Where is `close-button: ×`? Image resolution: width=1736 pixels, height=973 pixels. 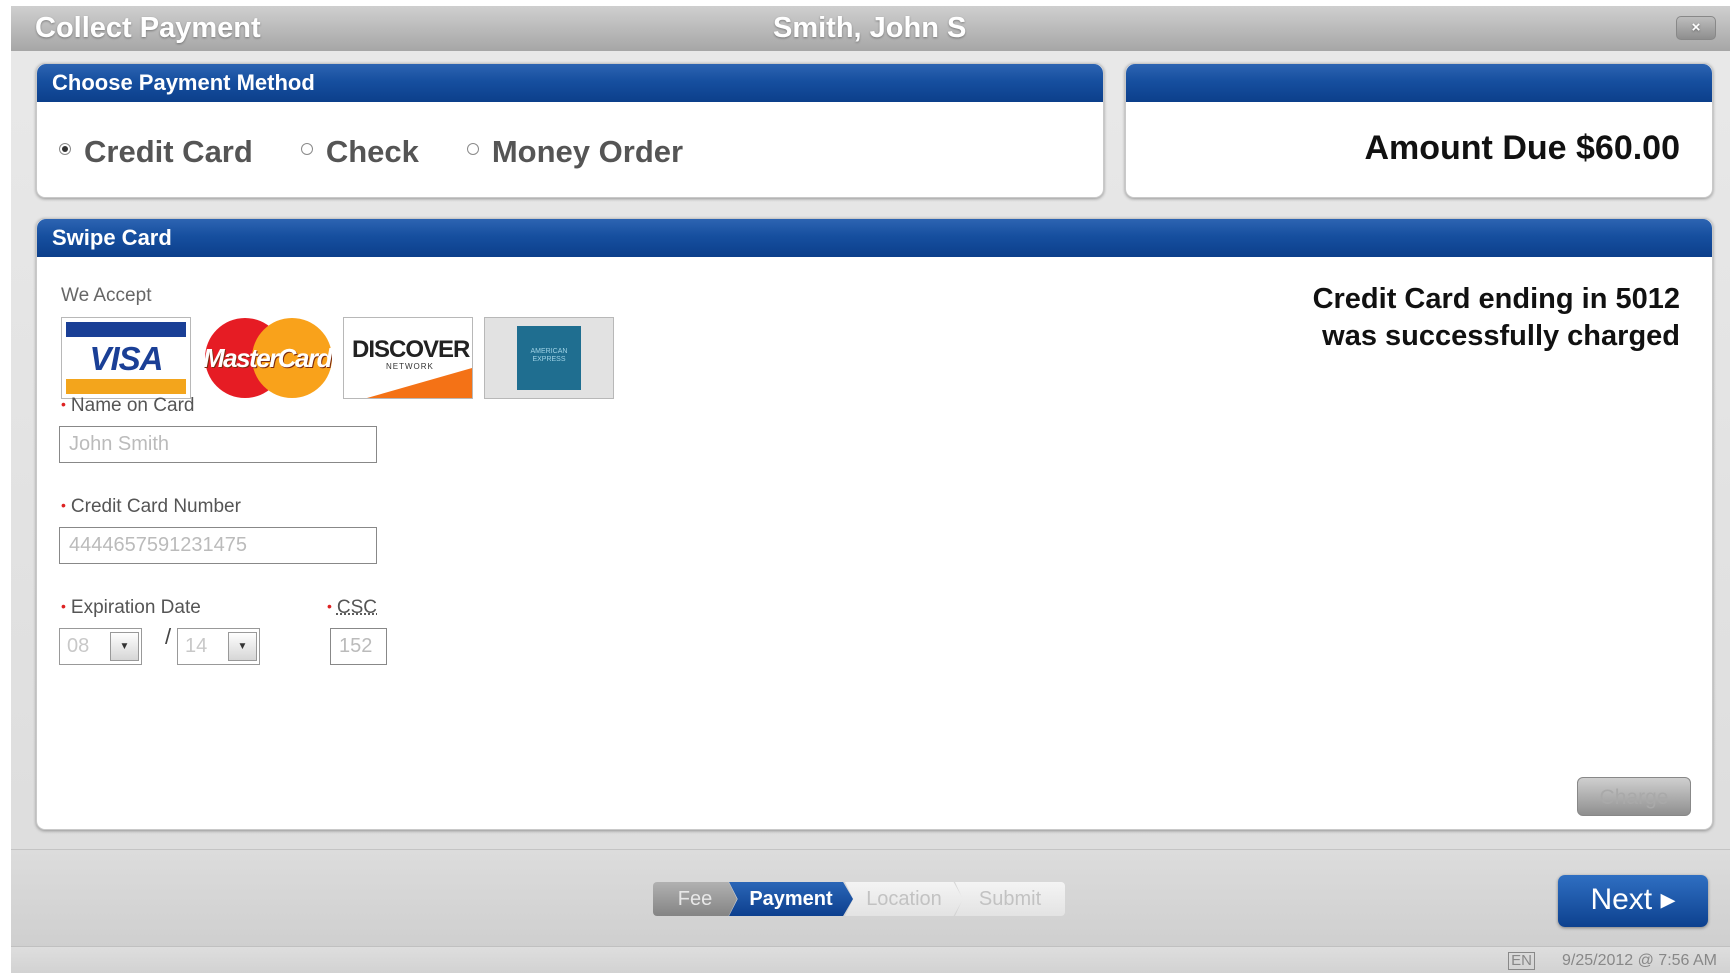 close-button: × is located at coordinates (1696, 28).